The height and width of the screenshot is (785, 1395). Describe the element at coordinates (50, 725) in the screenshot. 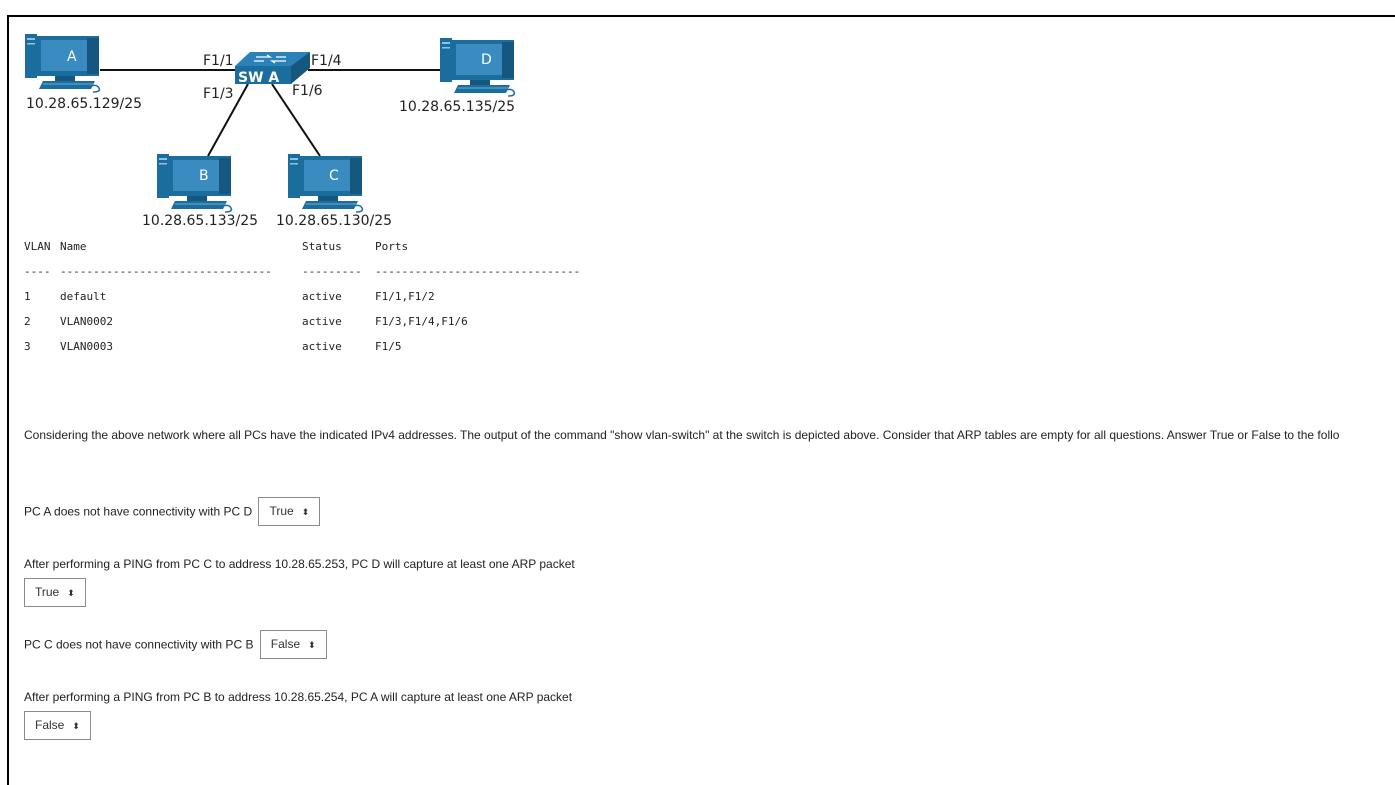

I see `answer-select-4-value: False` at that location.